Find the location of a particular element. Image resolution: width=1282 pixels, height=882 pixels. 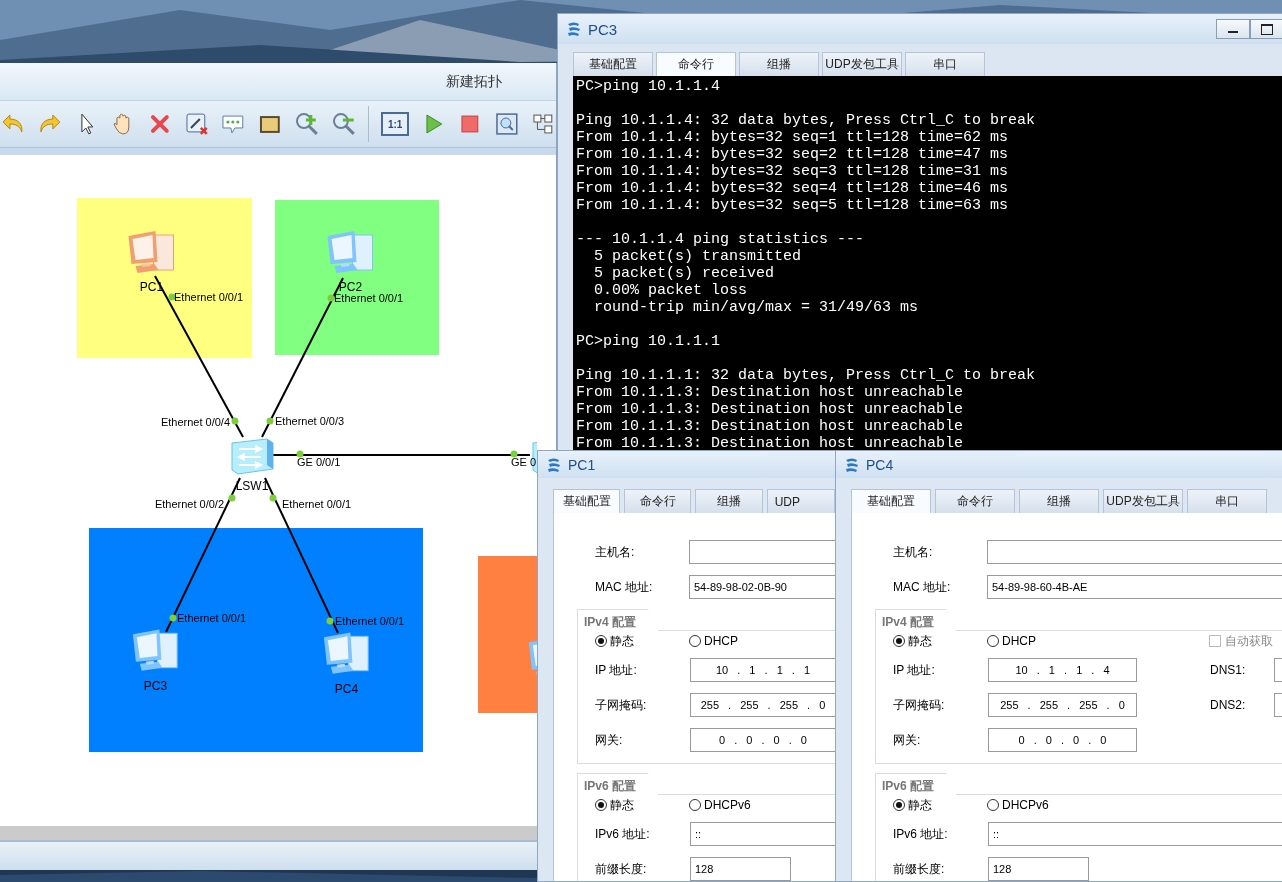

delete-link-icon is located at coordinates (196, 124).